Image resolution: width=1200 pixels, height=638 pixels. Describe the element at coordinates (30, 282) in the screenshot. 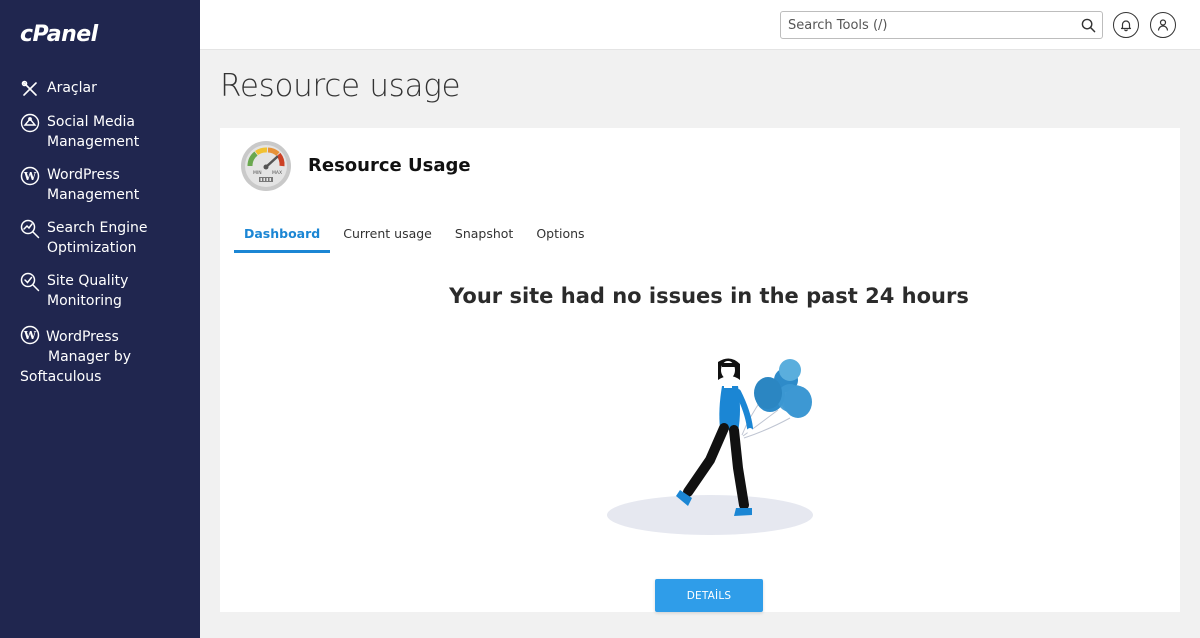

I see `site-quality-icon` at that location.